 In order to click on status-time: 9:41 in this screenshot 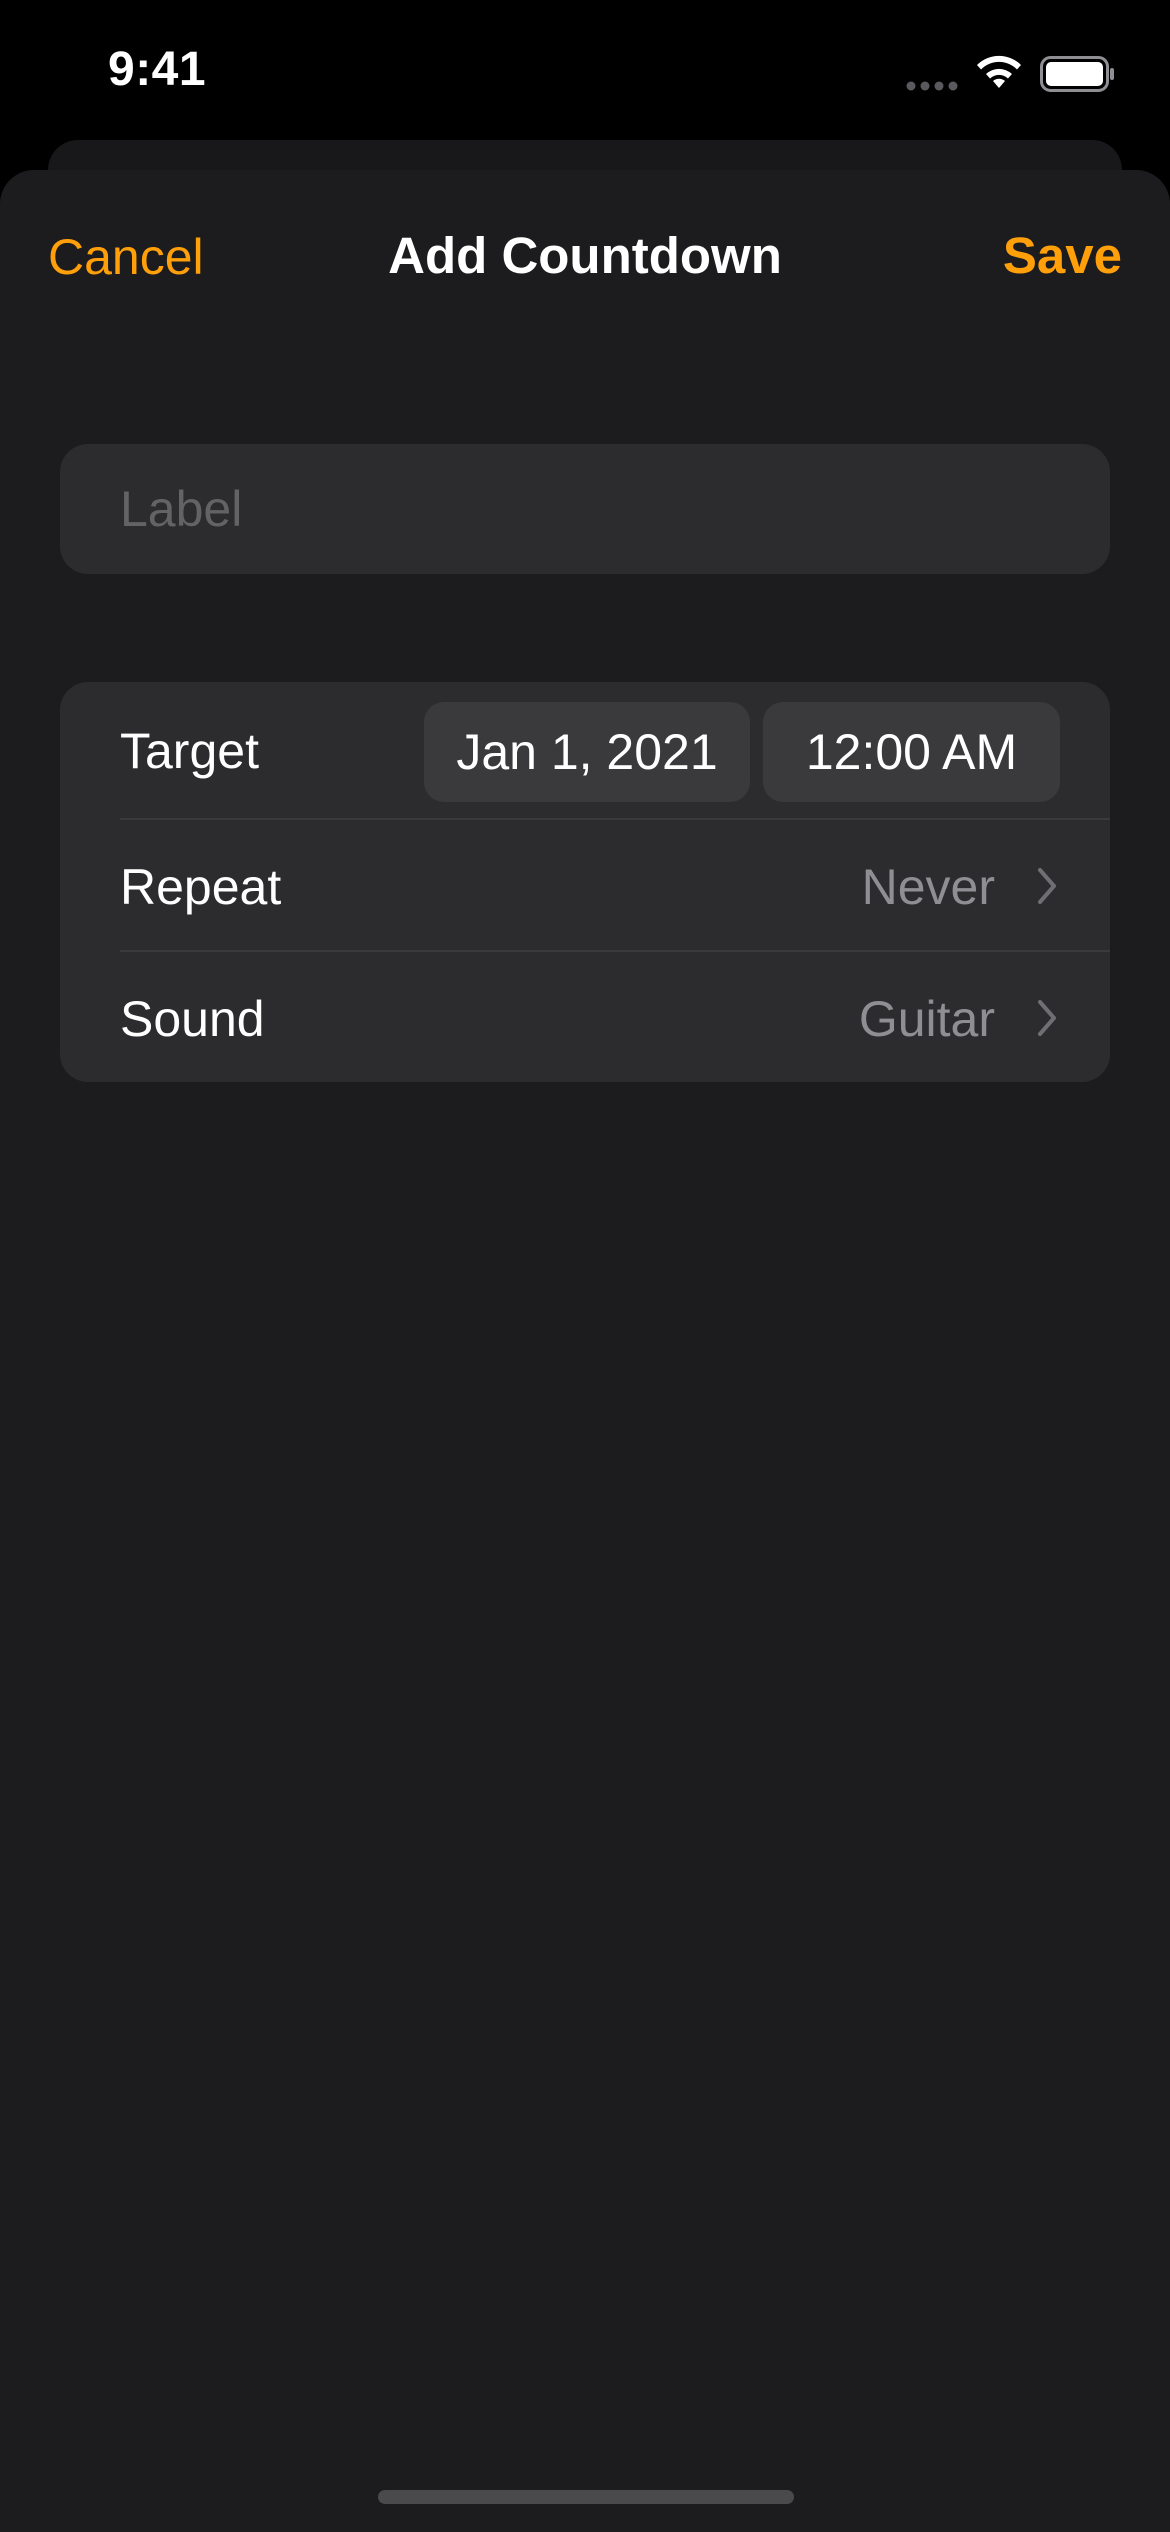, I will do `click(157, 69)`.